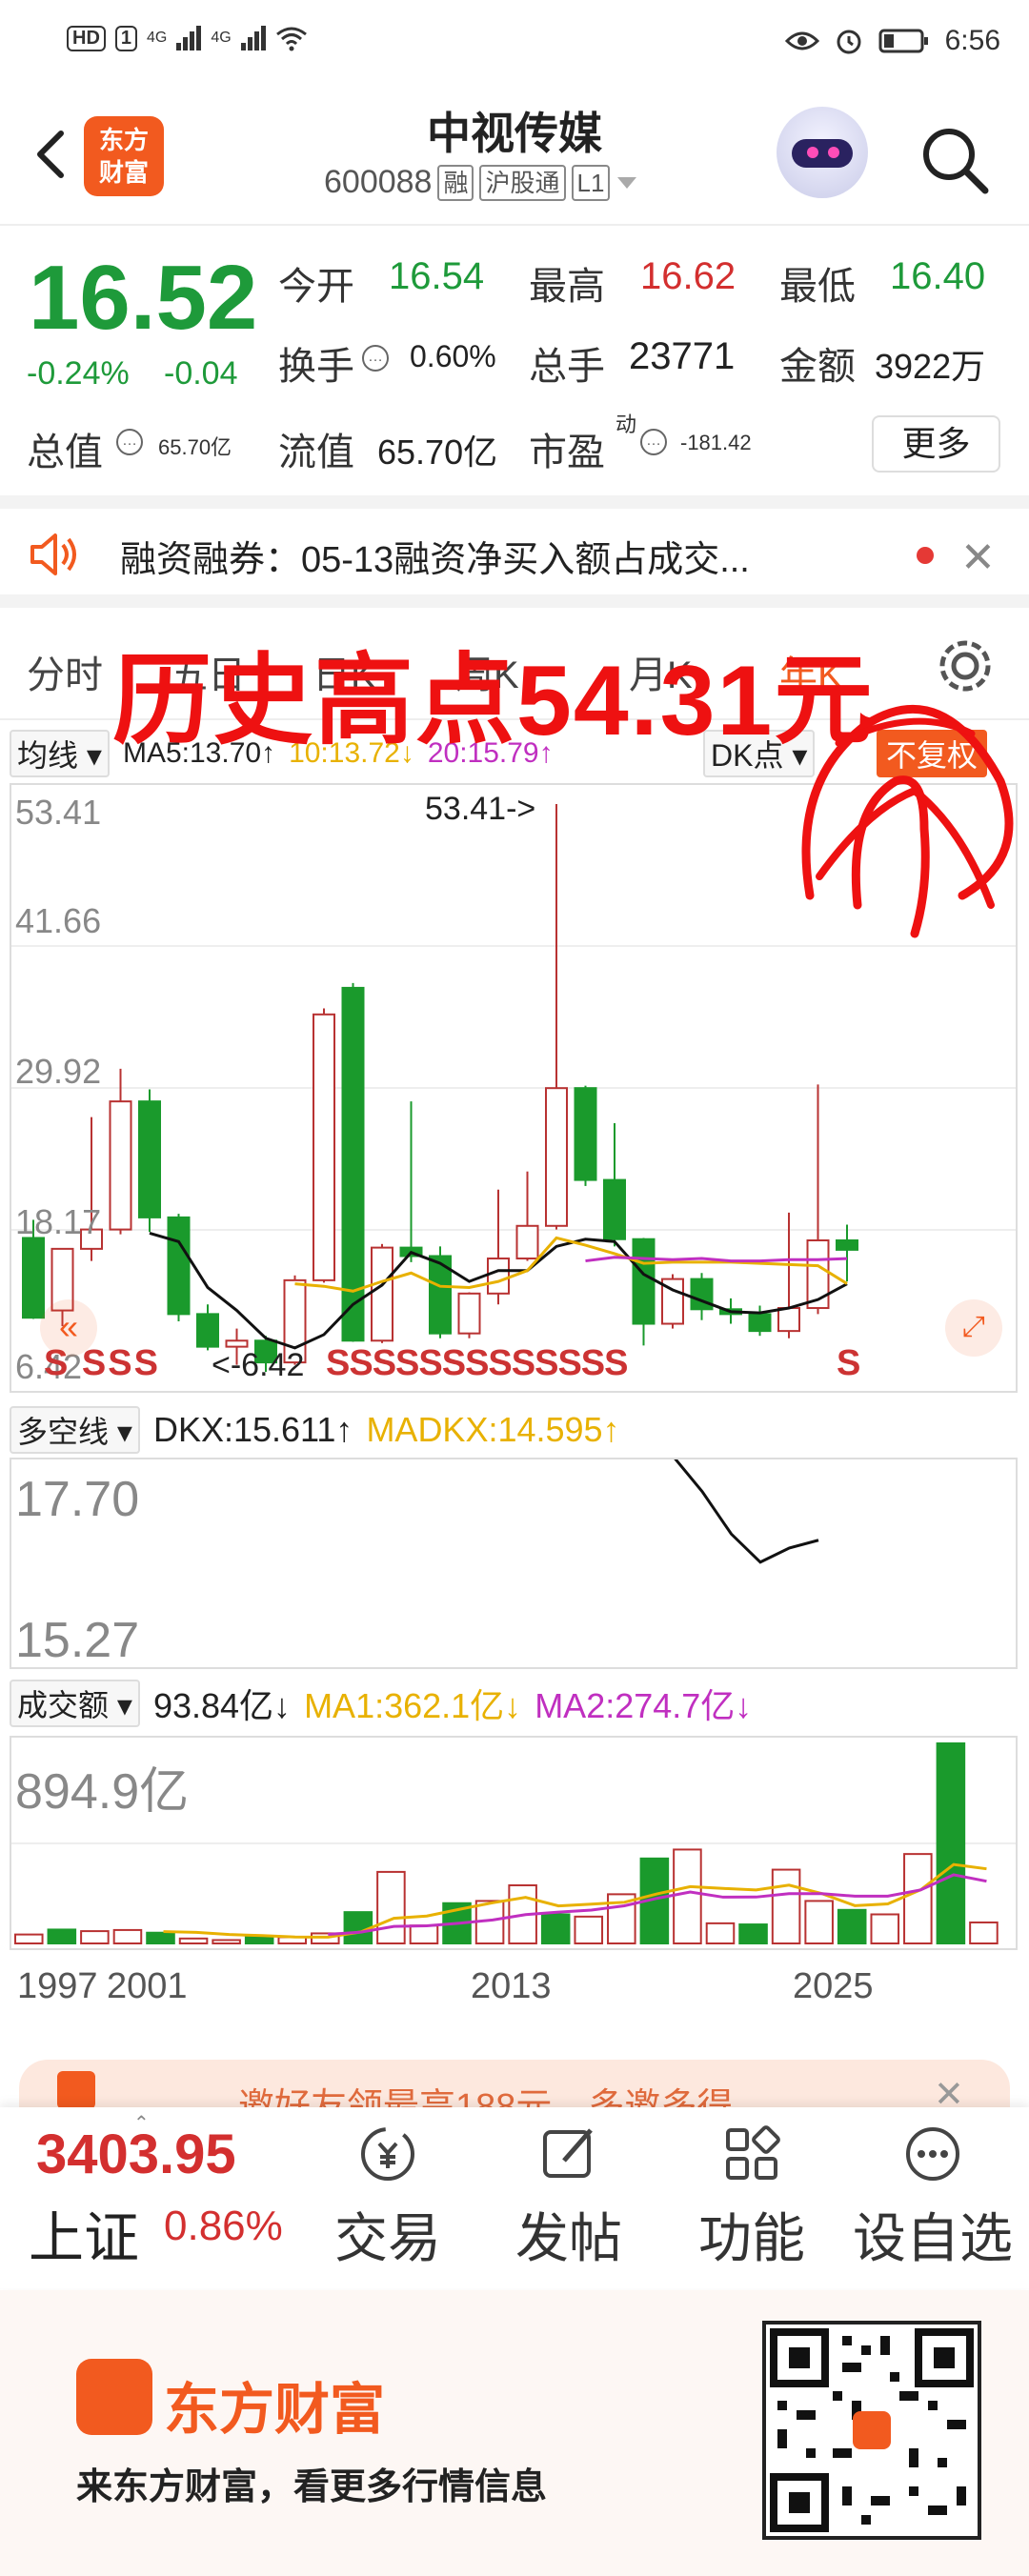  Describe the element at coordinates (932, 2197) in the screenshot. I see `add-watchlist-button: 设自选` at that location.